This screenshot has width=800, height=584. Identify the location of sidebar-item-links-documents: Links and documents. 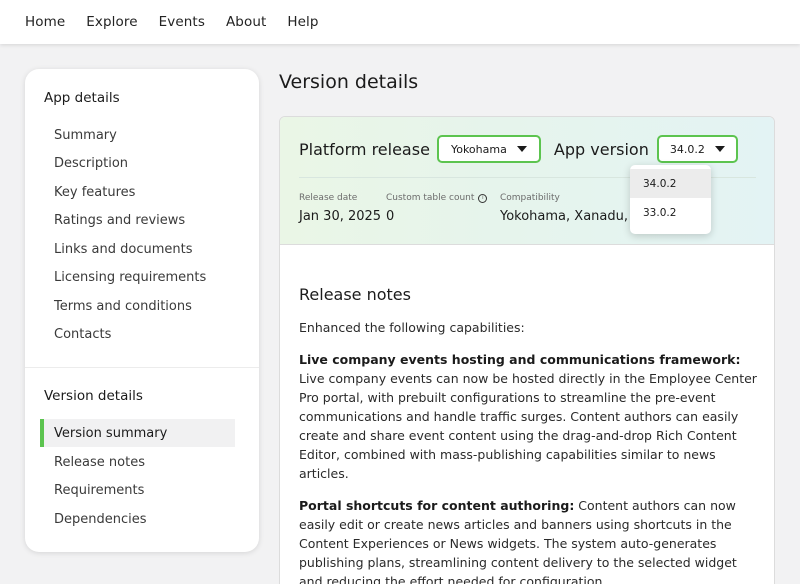
(137, 249).